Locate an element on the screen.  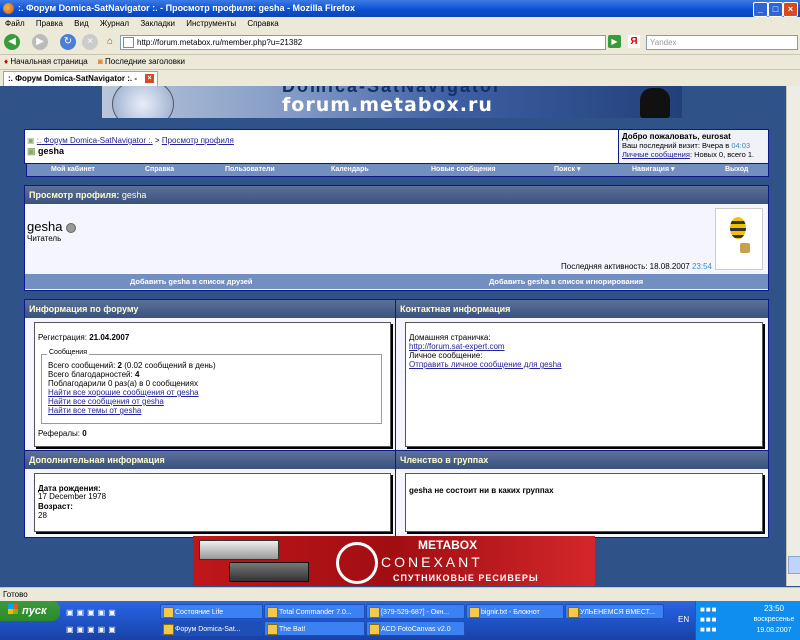
pm-info: Личные сообщения: Новых 0, всего 1. is located at coordinates (695, 154).